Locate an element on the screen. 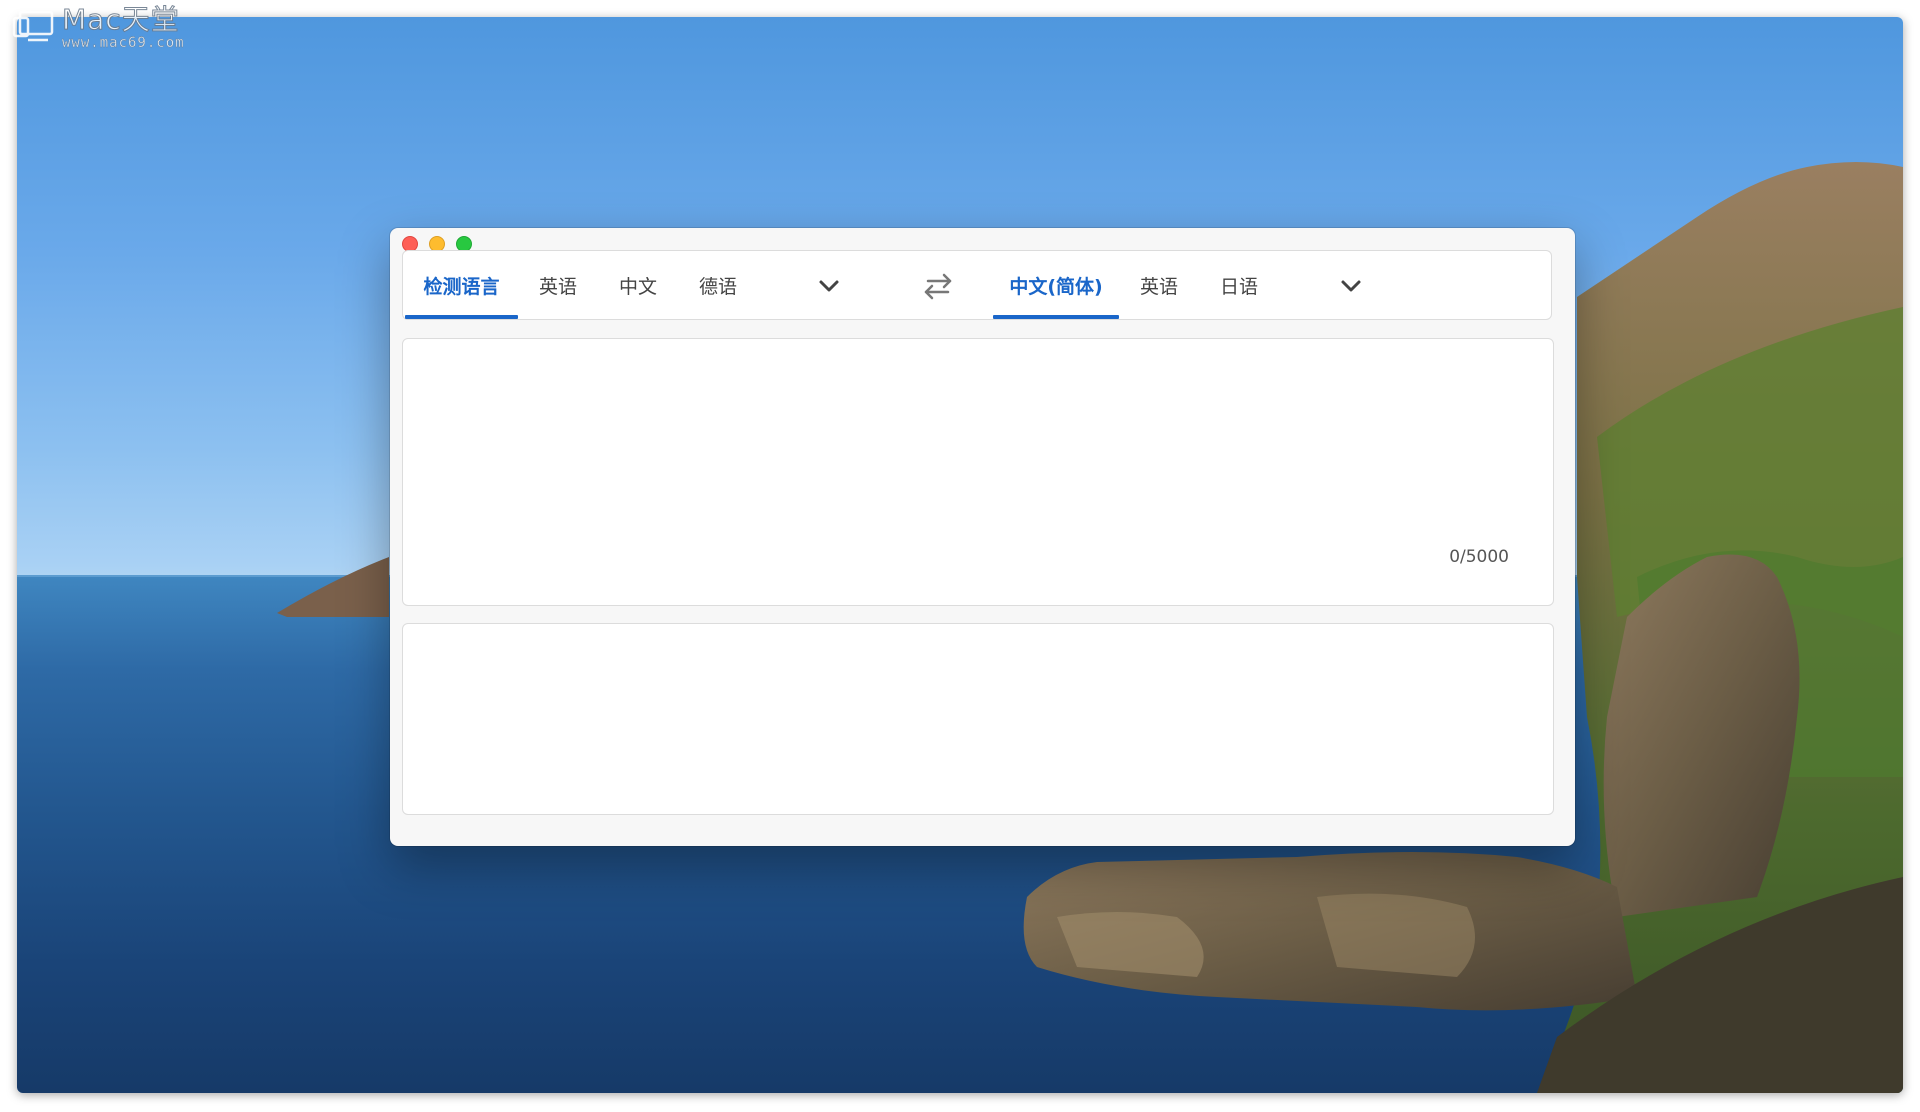  tab-label: 中文 is located at coordinates (637, 286).